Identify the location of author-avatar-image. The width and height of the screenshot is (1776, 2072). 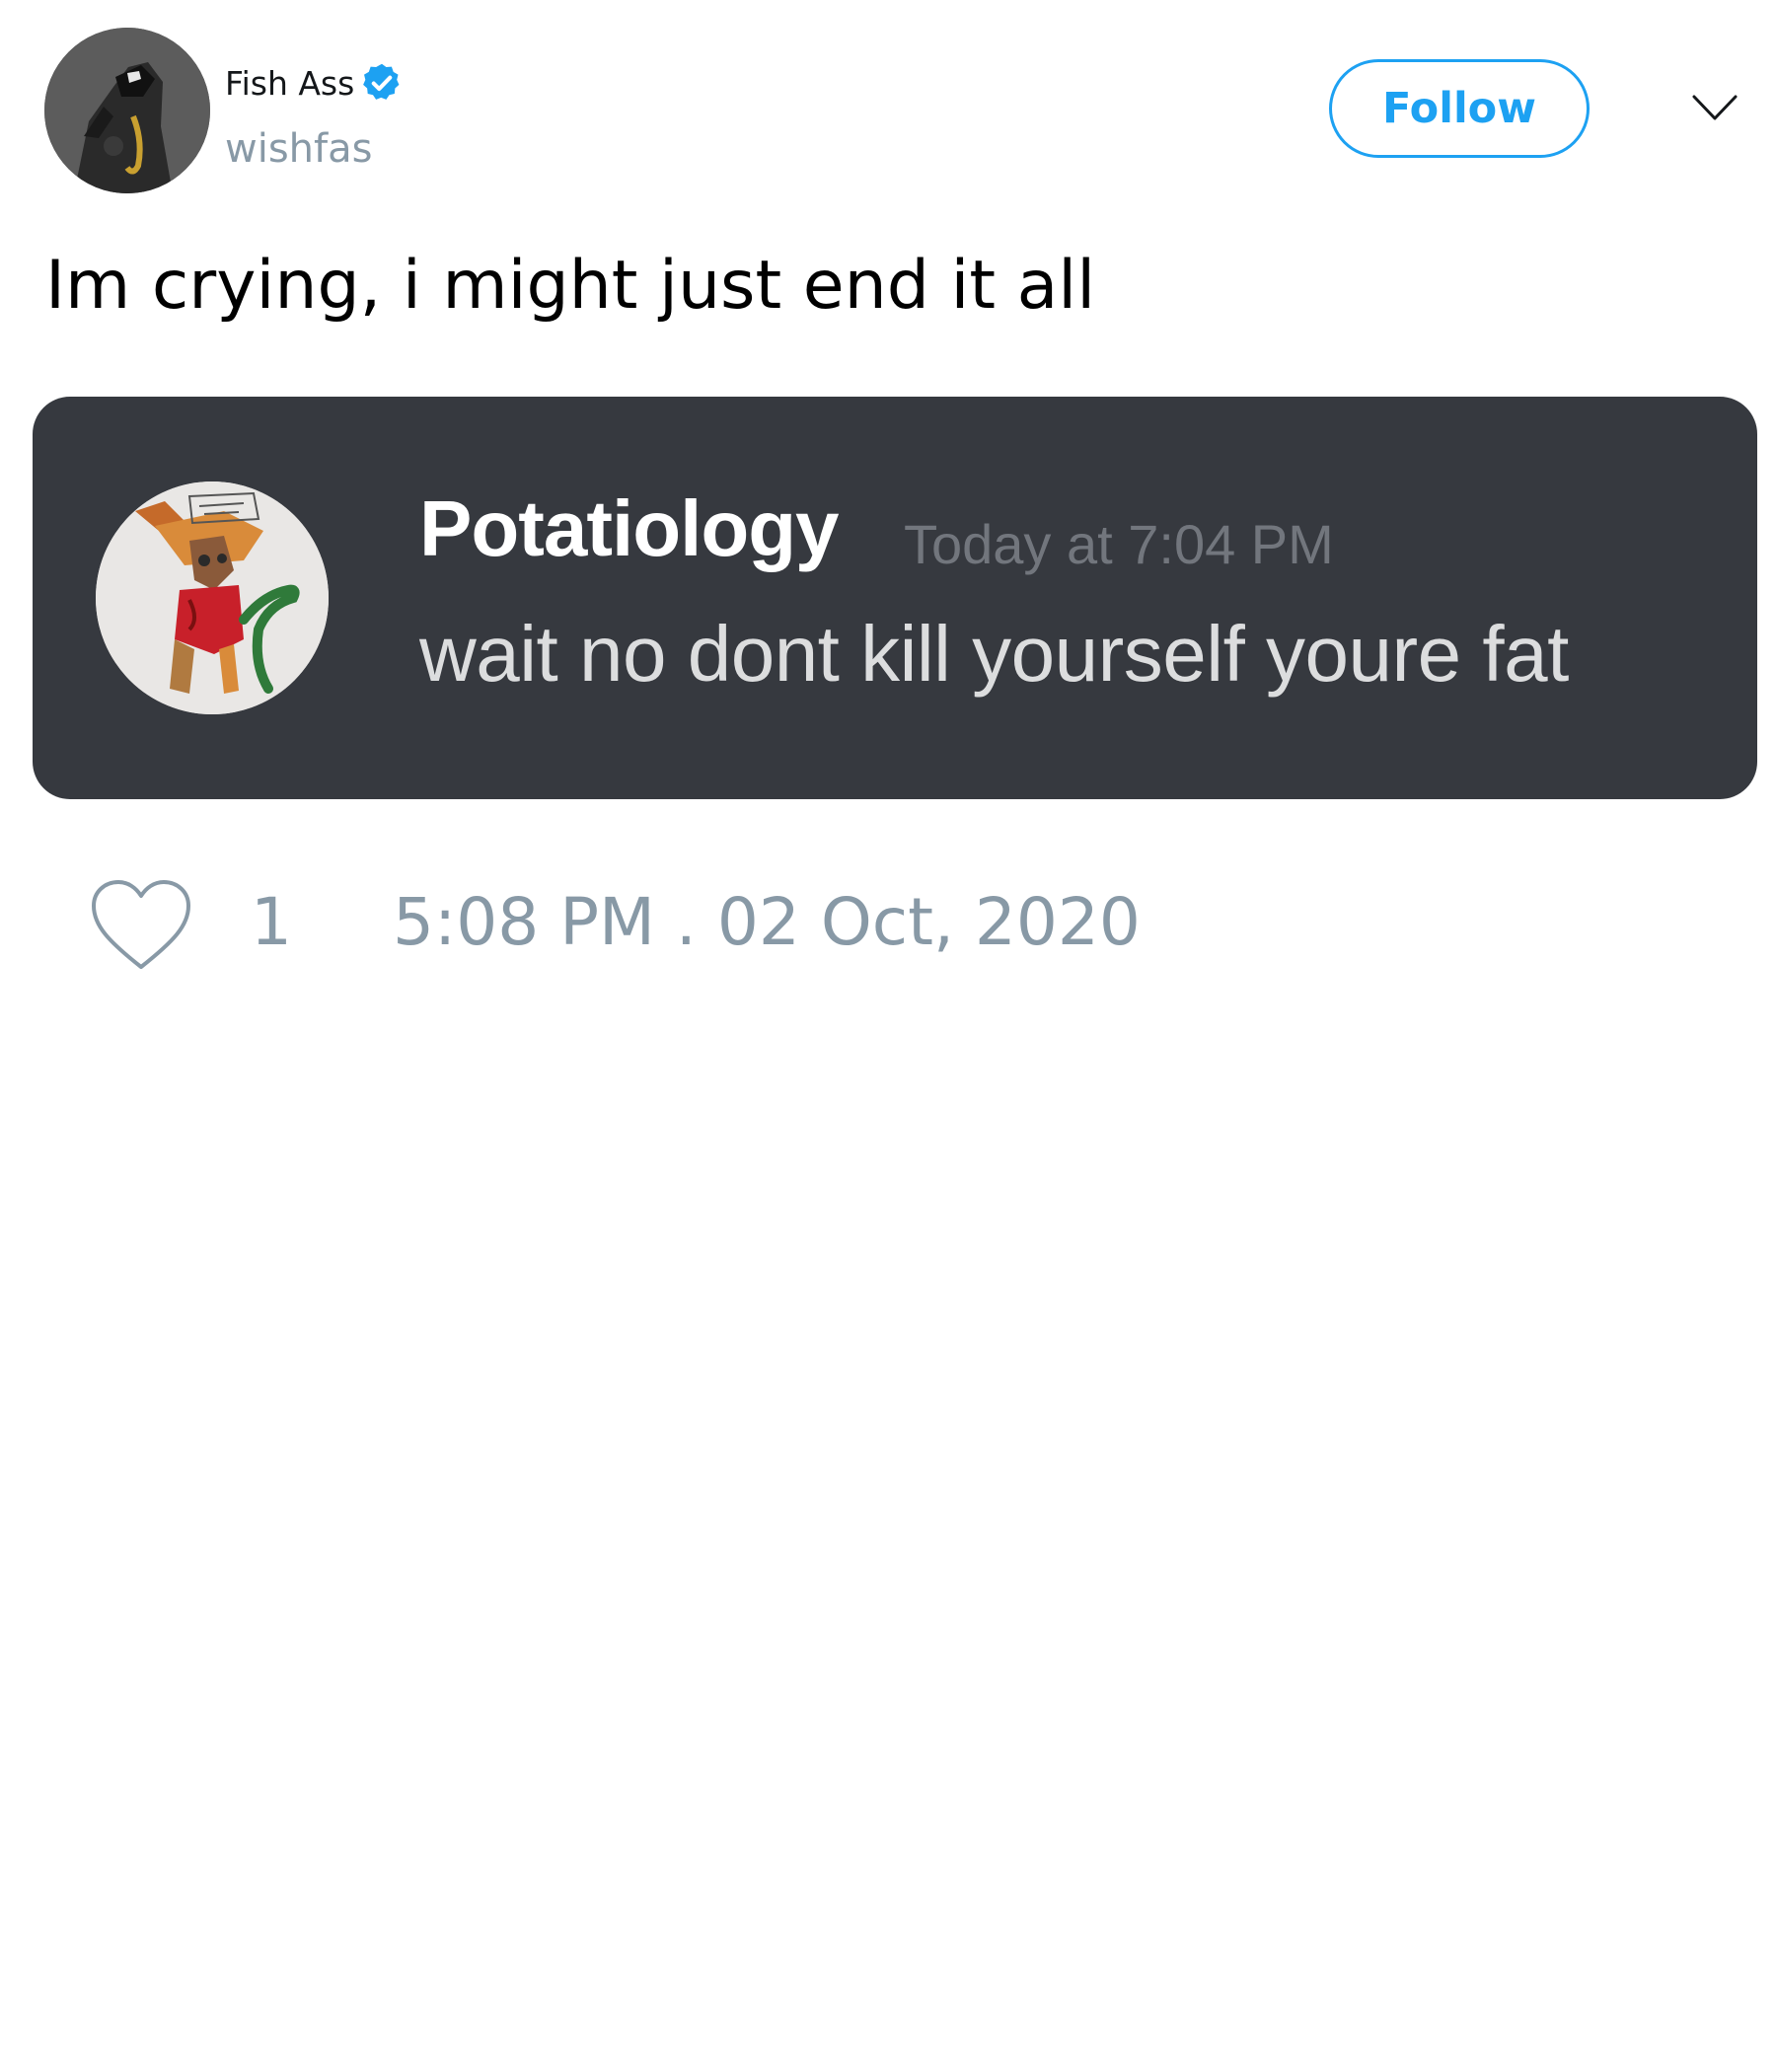
(127, 111).